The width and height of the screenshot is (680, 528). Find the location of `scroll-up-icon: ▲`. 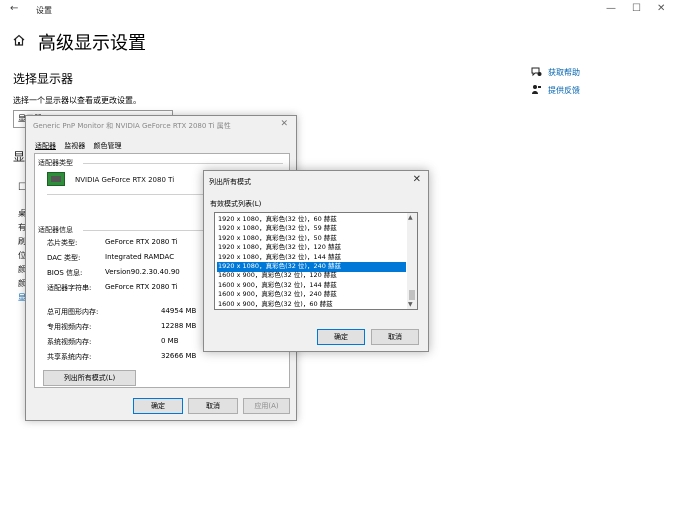

scroll-up-icon: ▲ is located at coordinates (410, 217).